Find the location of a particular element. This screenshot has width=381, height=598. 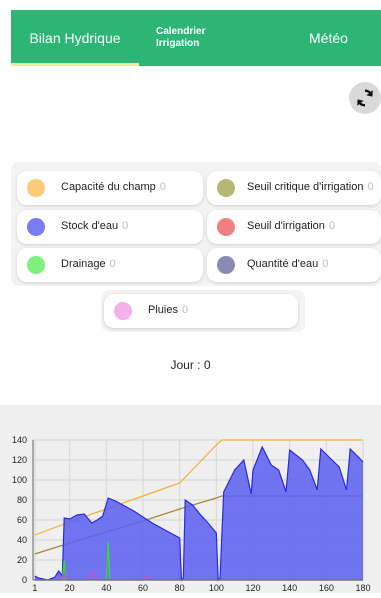

tab-label-line2: Irrigation is located at coordinates (178, 43).